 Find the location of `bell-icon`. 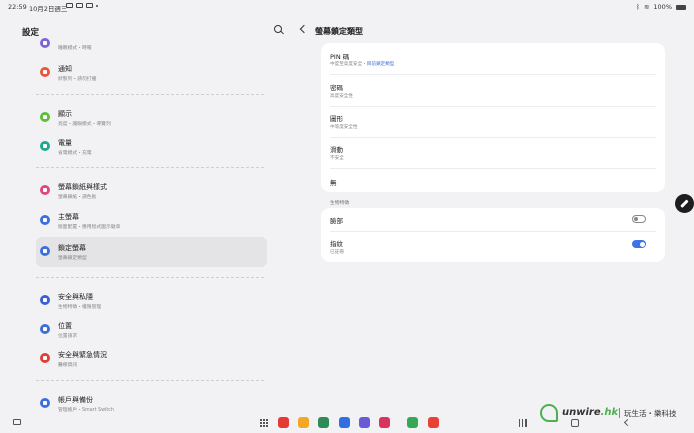

bell-icon is located at coordinates (45, 72).